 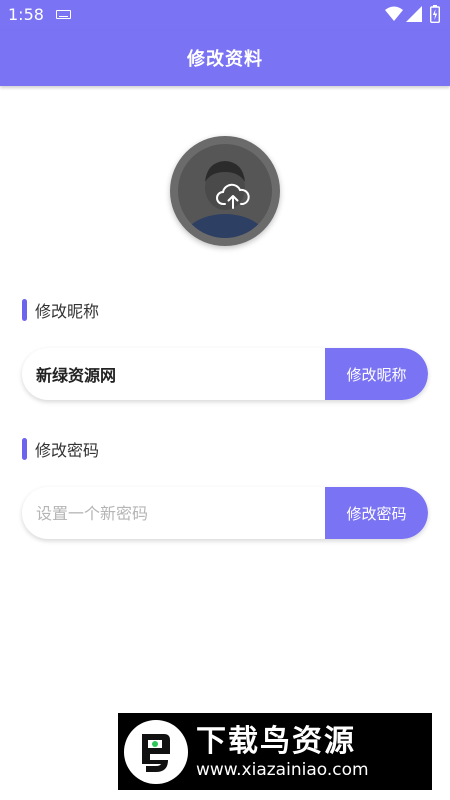 I want to click on app-bar: 修改资料, so click(x=225, y=58).